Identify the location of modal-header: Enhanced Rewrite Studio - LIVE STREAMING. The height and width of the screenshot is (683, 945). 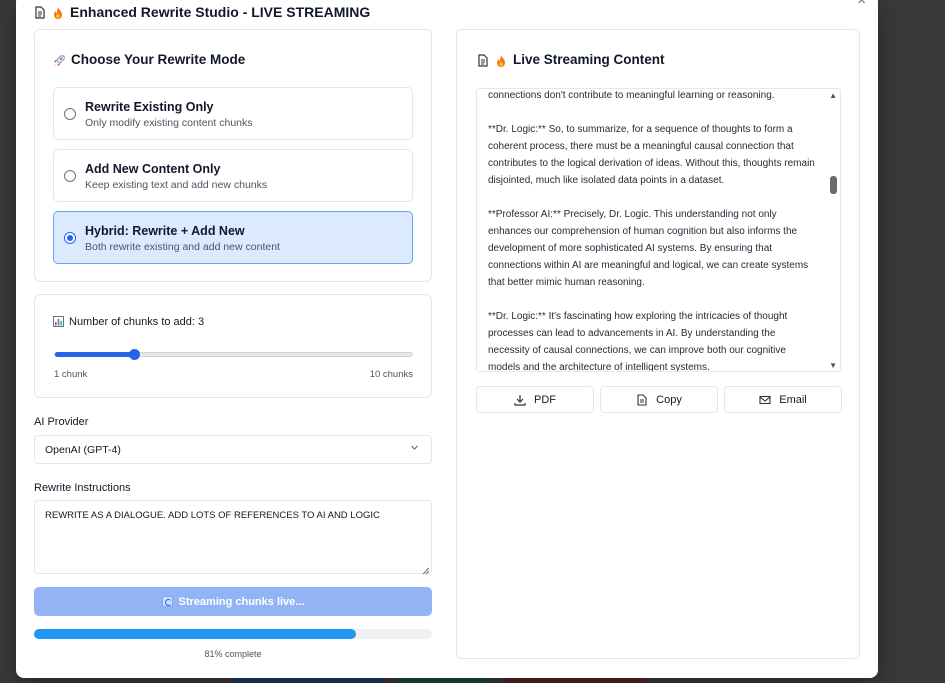
(202, 12).